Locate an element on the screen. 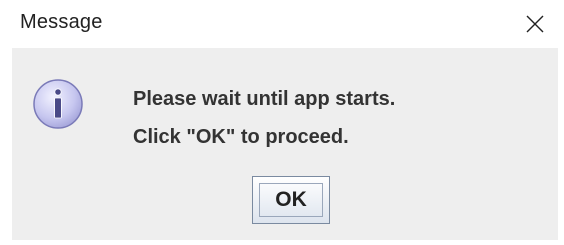 This screenshot has height=245, width=564. close-button is located at coordinates (535, 24).